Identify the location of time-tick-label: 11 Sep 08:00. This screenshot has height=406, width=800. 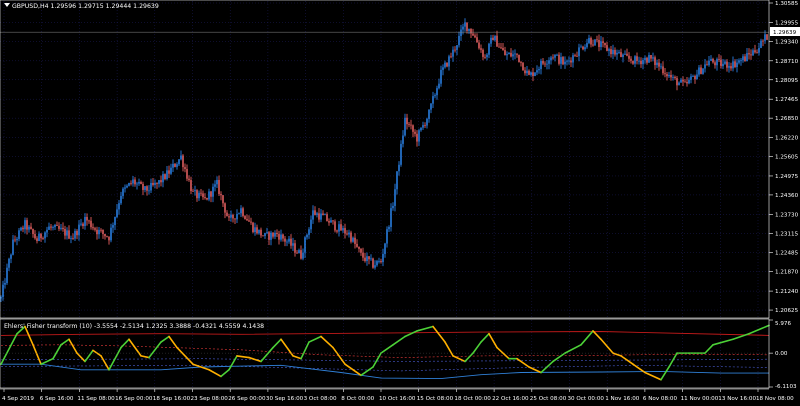
(96, 399).